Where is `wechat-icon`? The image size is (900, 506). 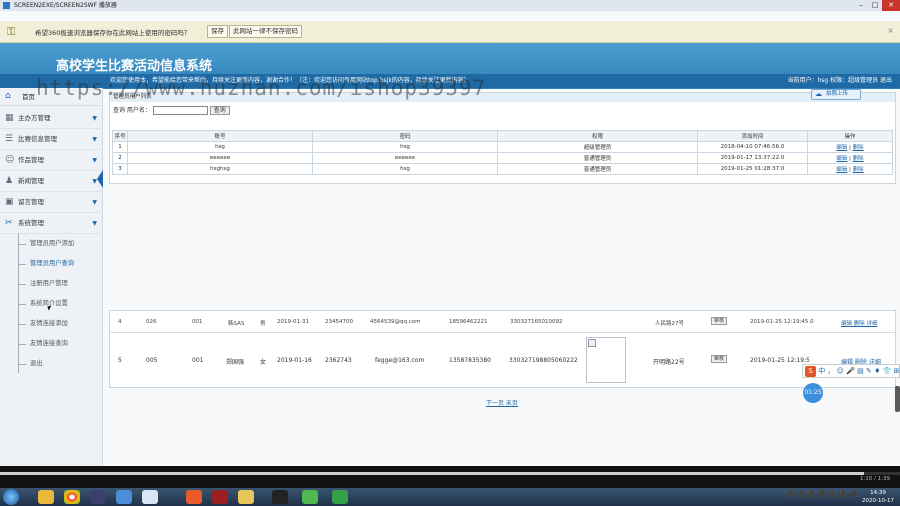
wechat-icon is located at coordinates (310, 497).